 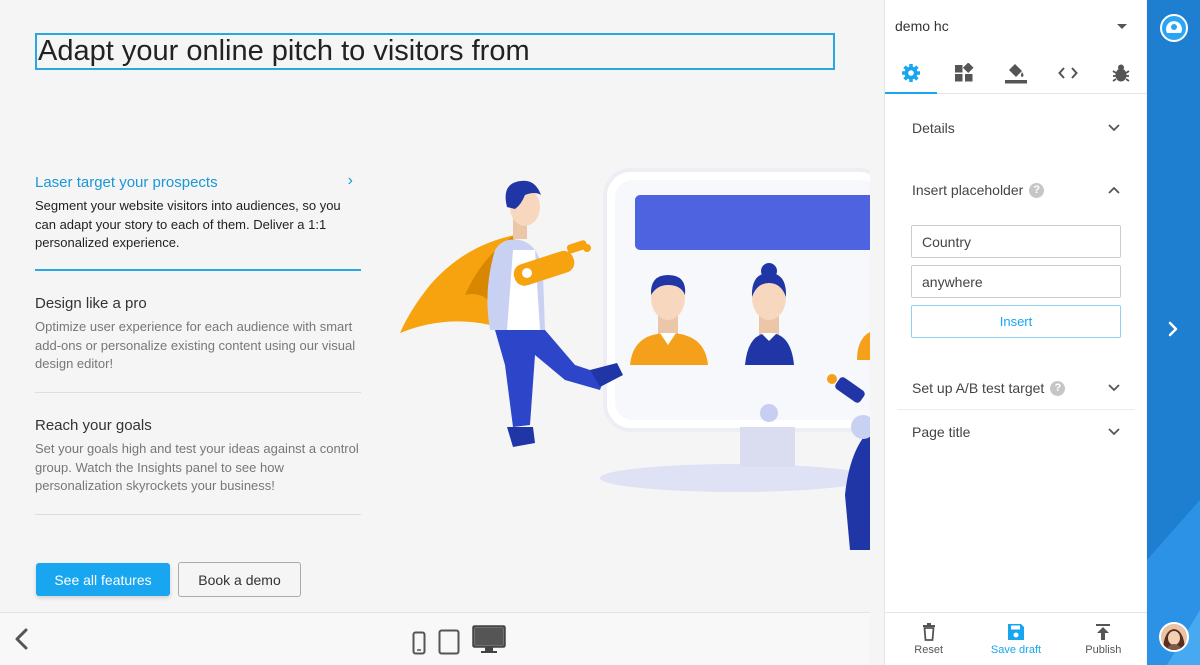 What do you see at coordinates (933, 128) in the screenshot?
I see `section-title: Details` at bounding box center [933, 128].